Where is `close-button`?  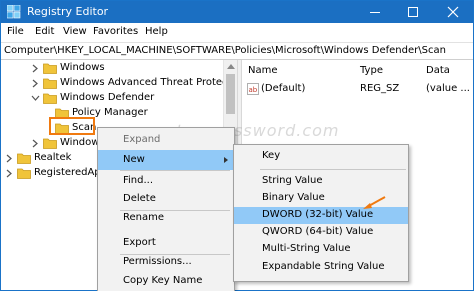
close-button is located at coordinates (453, 12).